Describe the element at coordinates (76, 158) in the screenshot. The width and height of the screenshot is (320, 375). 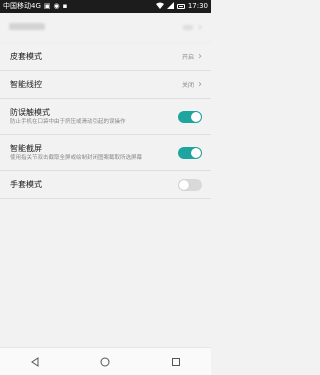
I see `smart-screenshot-subtitle: 使用指关节双击截取全屏或绘制封闭图案截取所选屏幕` at that location.